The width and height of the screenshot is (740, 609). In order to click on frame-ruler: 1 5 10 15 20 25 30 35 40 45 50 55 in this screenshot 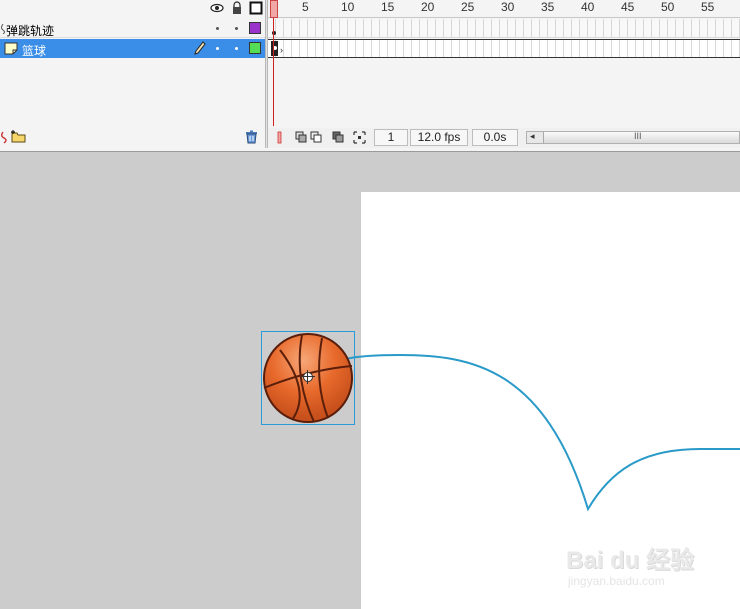, I will do `click(504, 9)`.